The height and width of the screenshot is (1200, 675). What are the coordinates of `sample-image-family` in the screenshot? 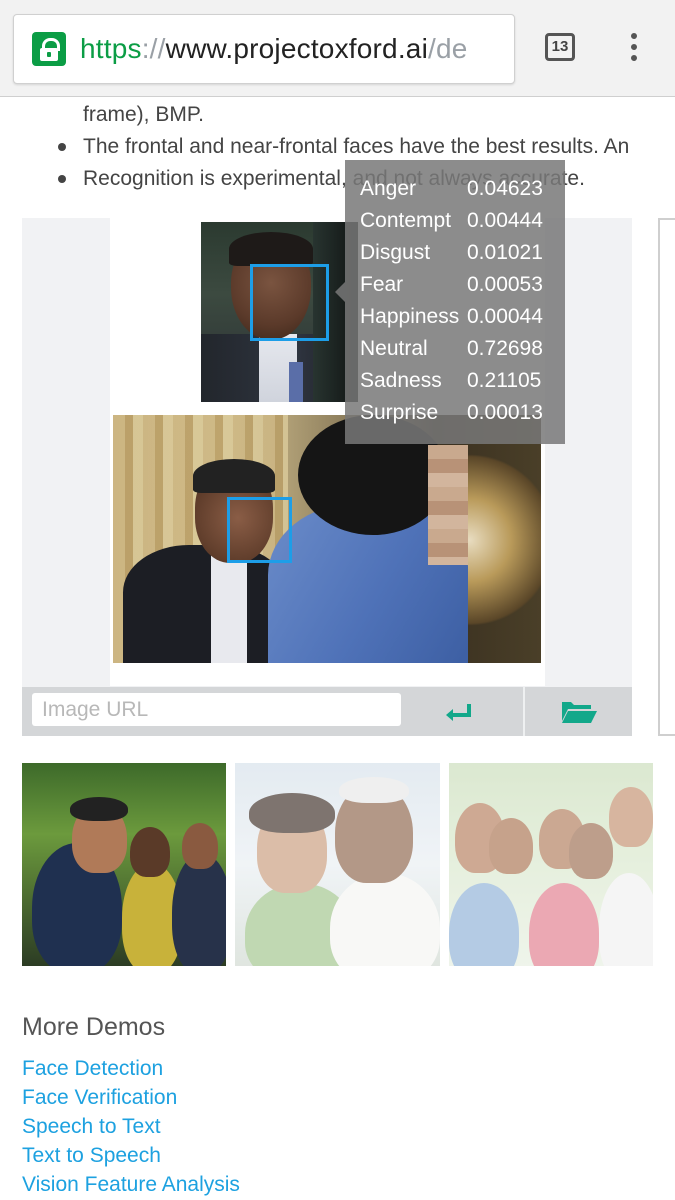 It's located at (551, 864).